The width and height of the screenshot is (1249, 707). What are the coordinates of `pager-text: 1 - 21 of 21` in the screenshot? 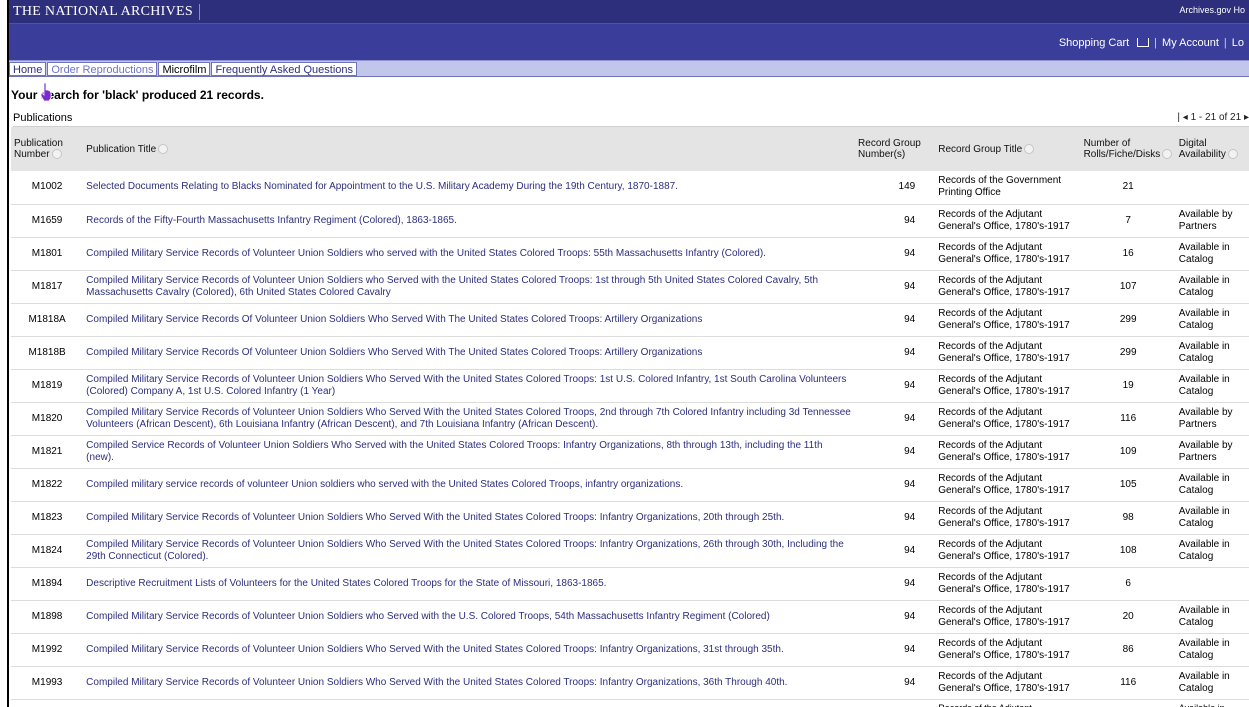 It's located at (1216, 117).